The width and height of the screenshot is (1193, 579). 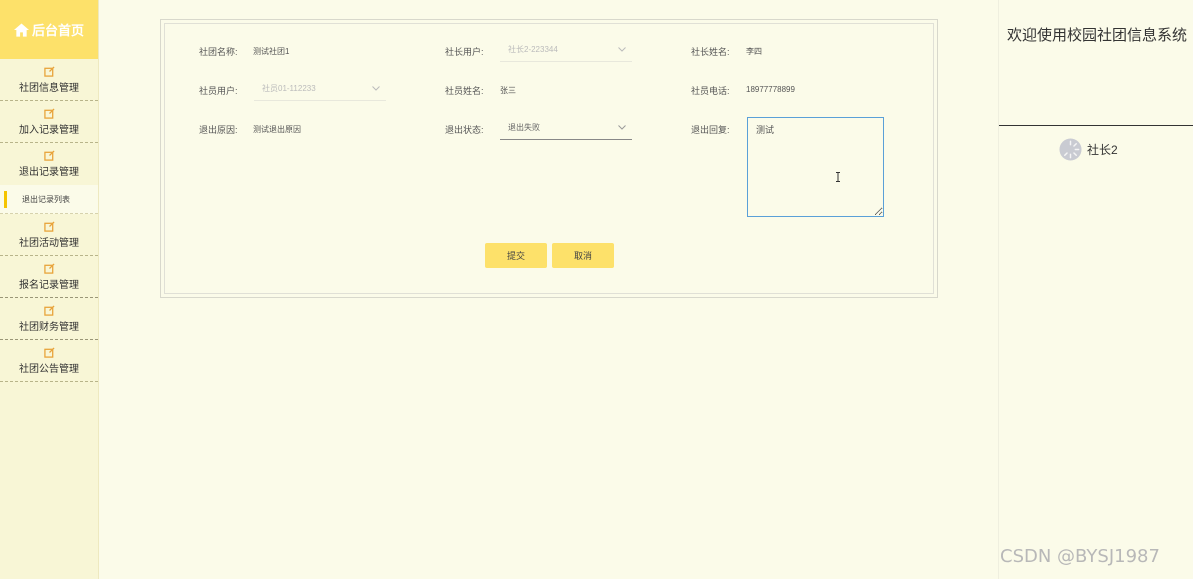 What do you see at coordinates (508, 90) in the screenshot?
I see `member-name-value: 张三` at bounding box center [508, 90].